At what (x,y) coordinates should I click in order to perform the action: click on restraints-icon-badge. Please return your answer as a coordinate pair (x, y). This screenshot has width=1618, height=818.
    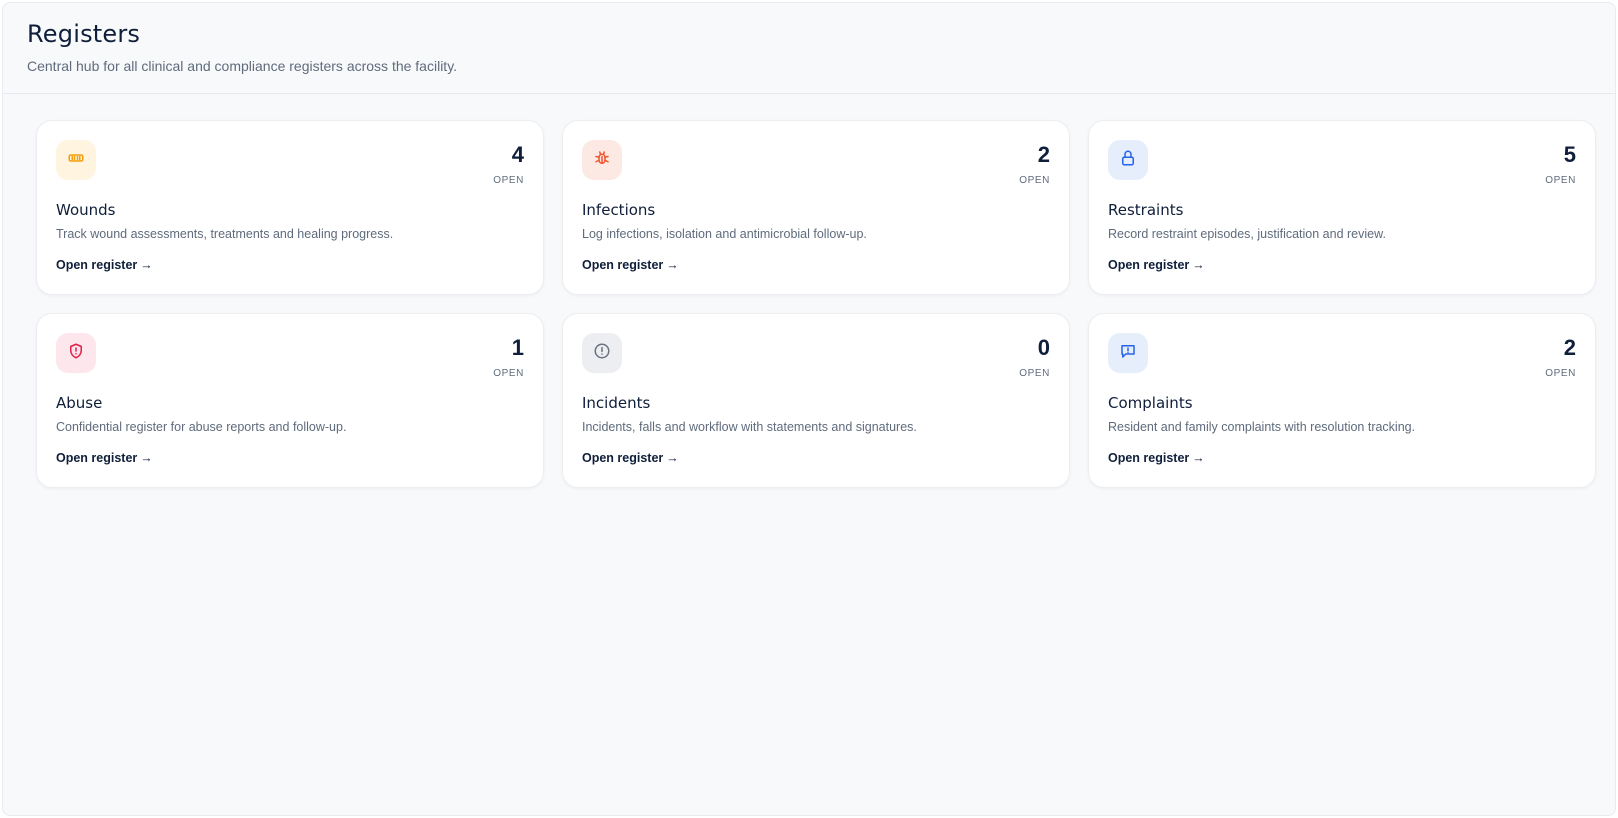
    Looking at the image, I should click on (1128, 160).